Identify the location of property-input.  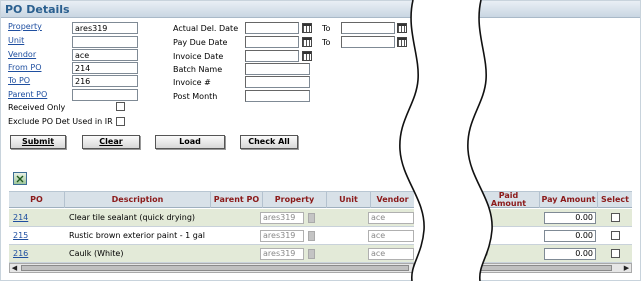
(105, 28).